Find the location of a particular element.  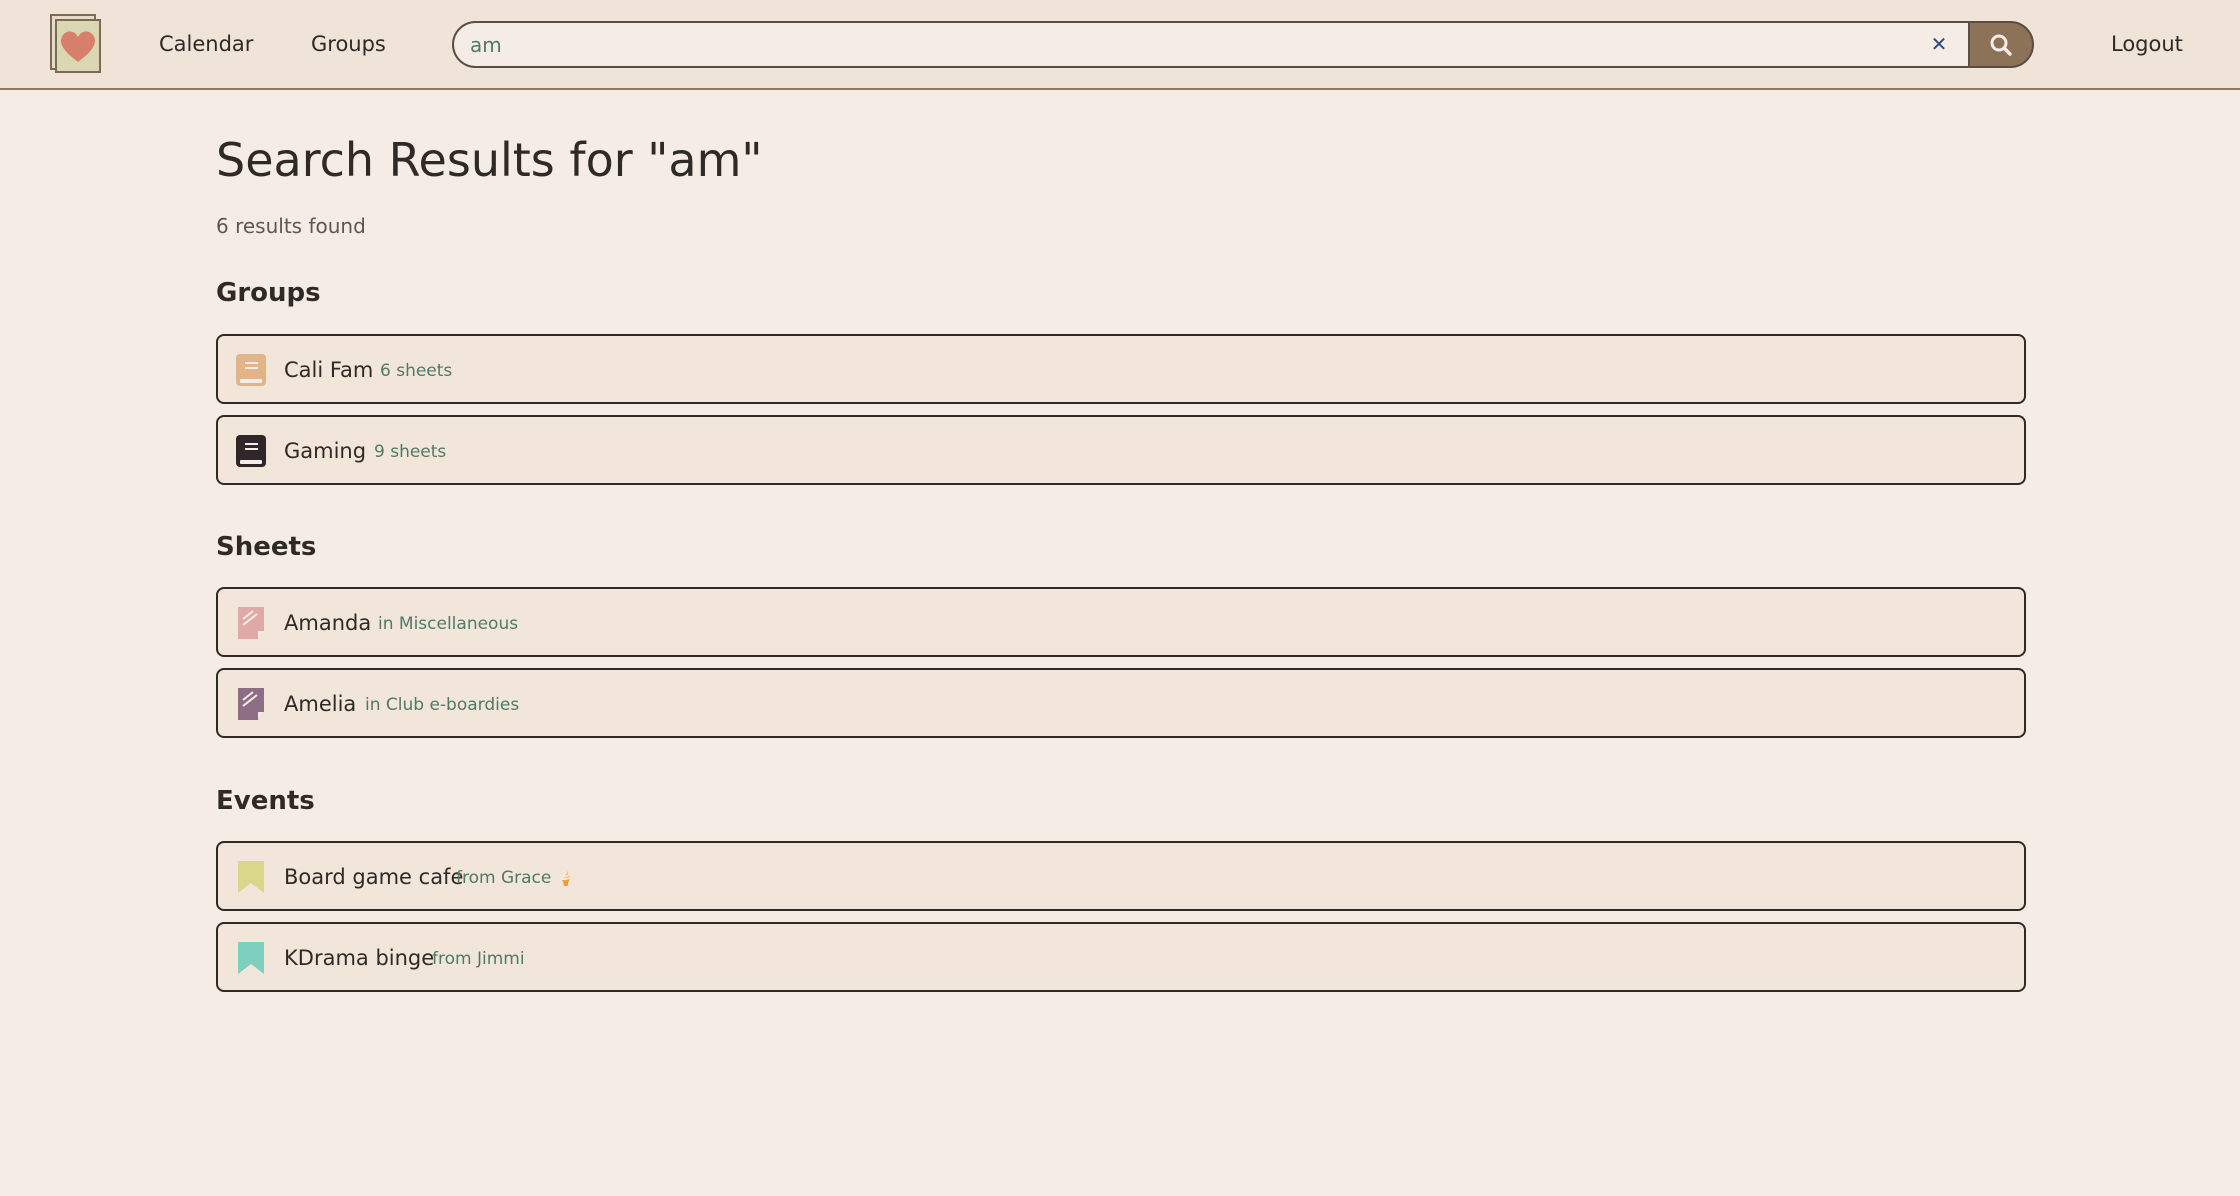

close-icon: ✕ is located at coordinates (1939, 44).